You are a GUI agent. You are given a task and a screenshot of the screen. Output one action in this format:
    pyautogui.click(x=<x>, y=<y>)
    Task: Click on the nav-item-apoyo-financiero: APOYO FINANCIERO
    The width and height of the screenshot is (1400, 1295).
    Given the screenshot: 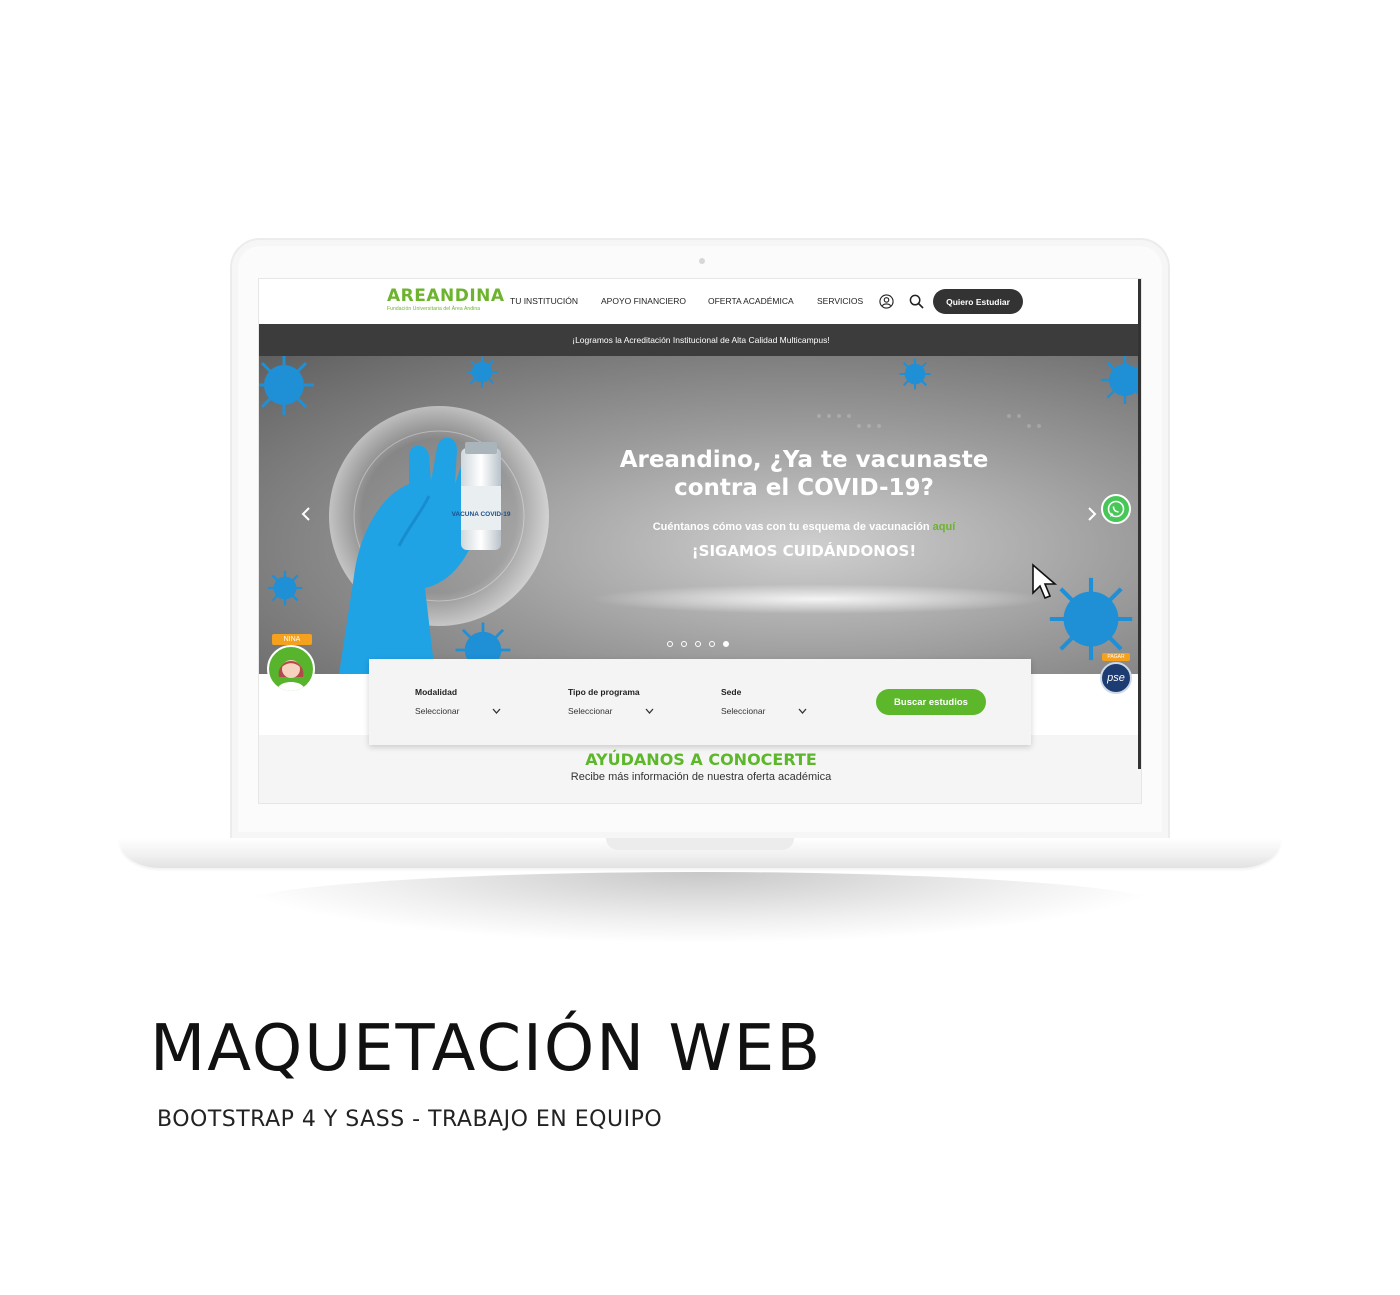 What is the action you would take?
    pyautogui.click(x=643, y=301)
    